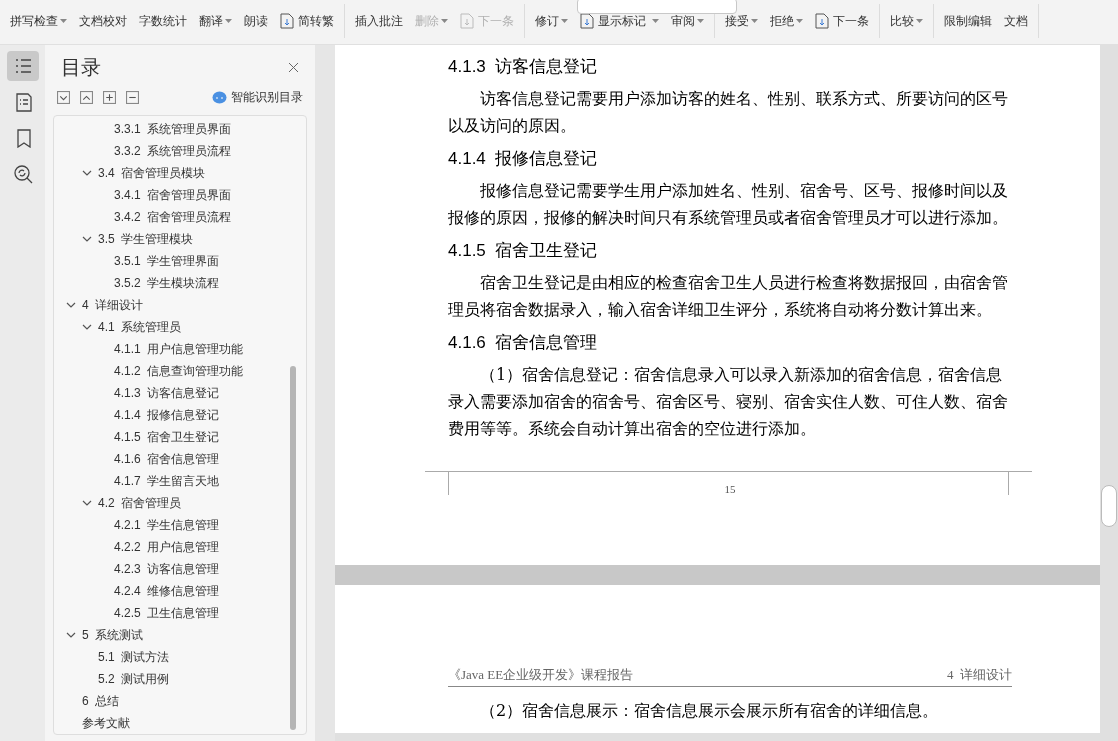 The image size is (1118, 741). I want to click on body-paragraph: 访客信息登记需要用户添加访客的姓名、性别、联系方式、所要访问的区号以及访问的原因。, so click(728, 112).